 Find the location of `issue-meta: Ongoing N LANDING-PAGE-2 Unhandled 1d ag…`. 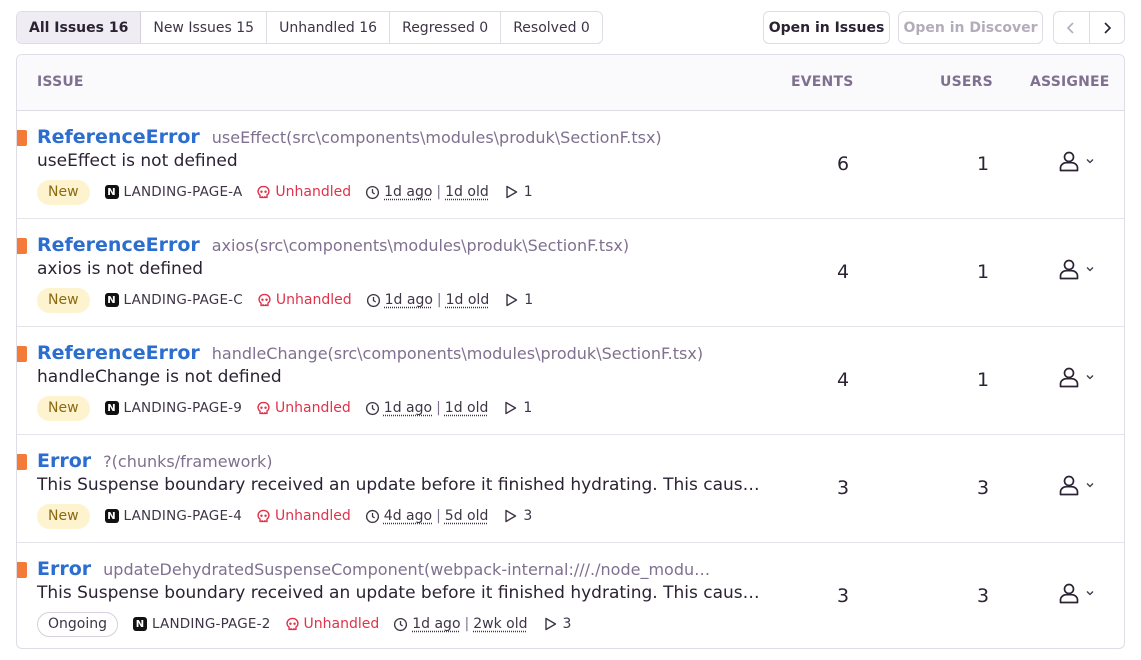

issue-meta: Ongoing N LANDING-PAGE-2 Unhandled 1d ag… is located at coordinates (304, 624).